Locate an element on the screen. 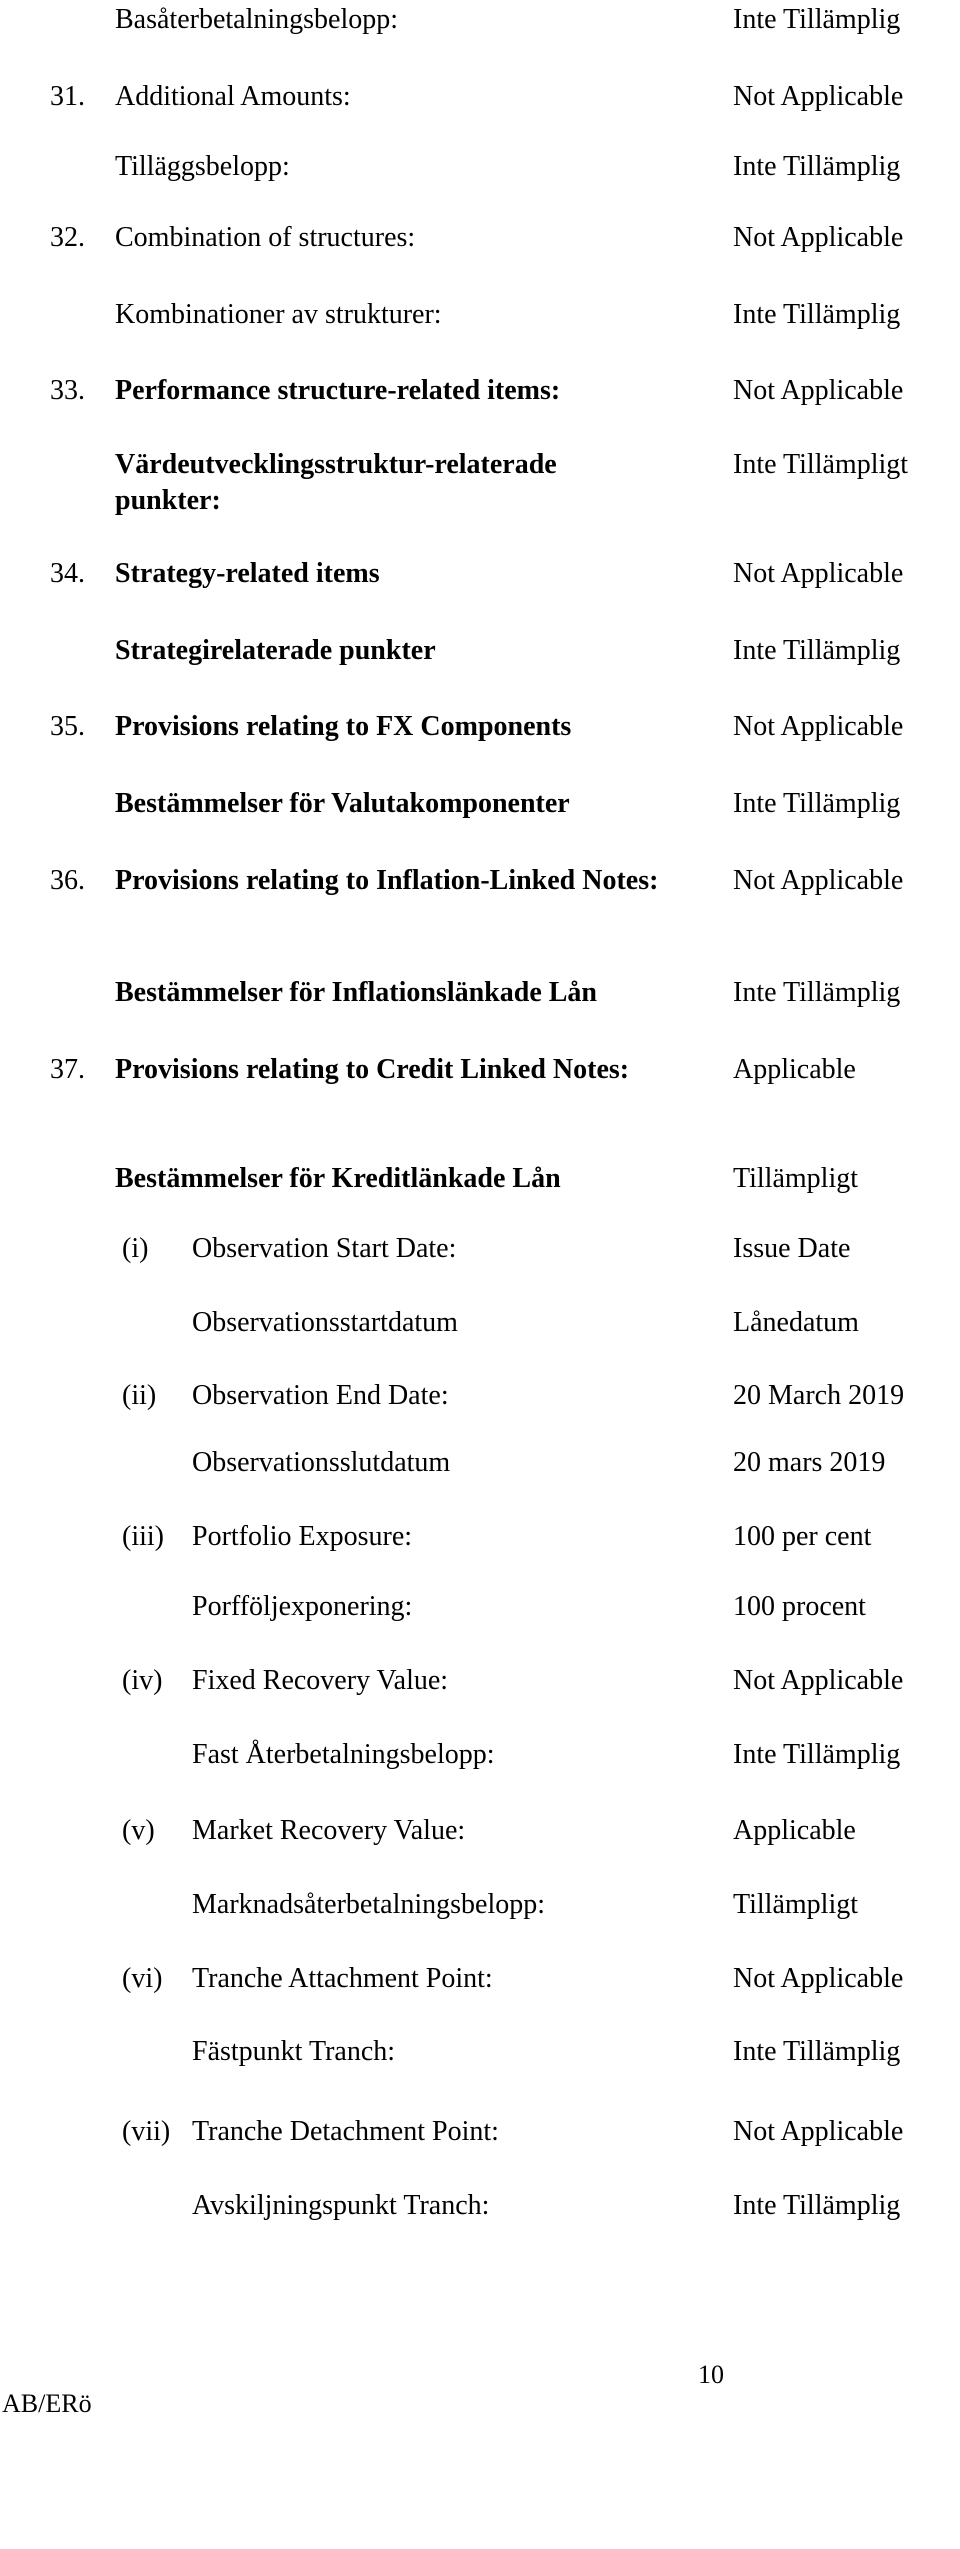 This screenshot has height=2549, width=960. term-label: Performance structure-related items: is located at coordinates (338, 390).